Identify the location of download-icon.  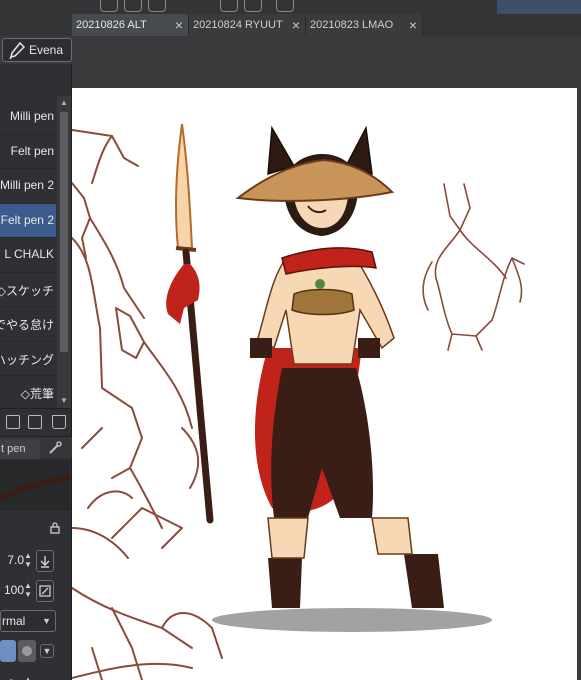
(13, 422).